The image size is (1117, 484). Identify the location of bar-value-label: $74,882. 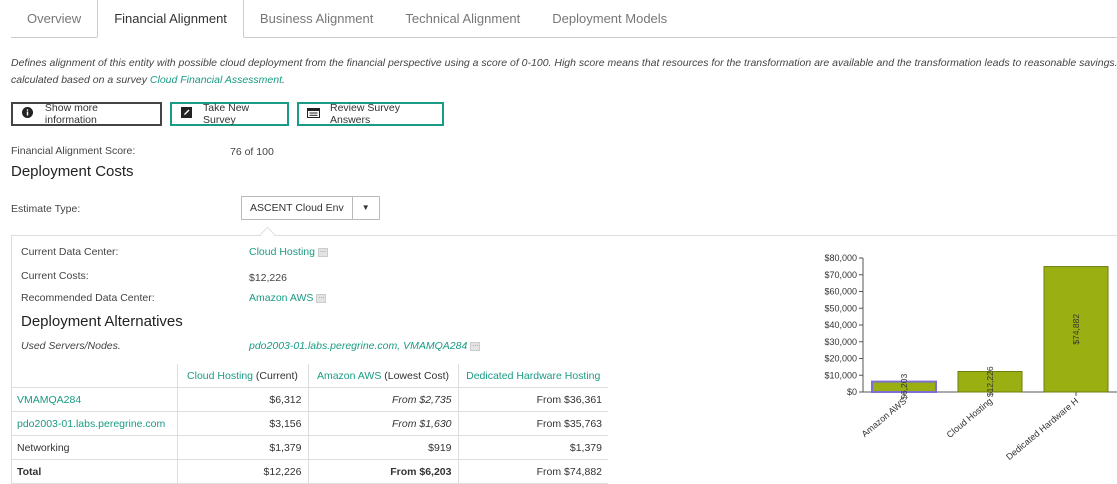
(1076, 329).